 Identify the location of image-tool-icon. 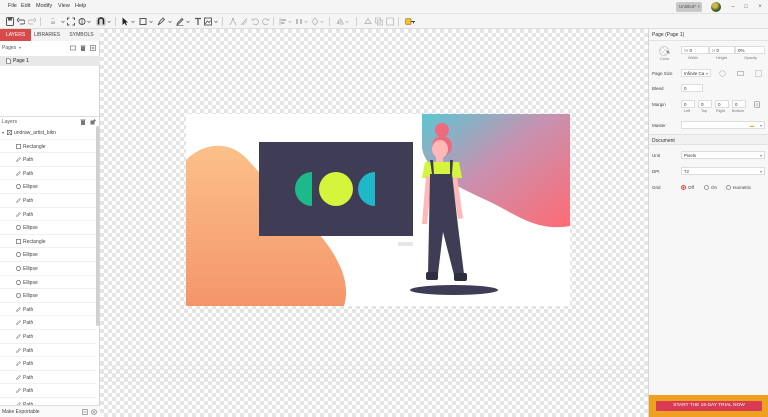
(208, 21).